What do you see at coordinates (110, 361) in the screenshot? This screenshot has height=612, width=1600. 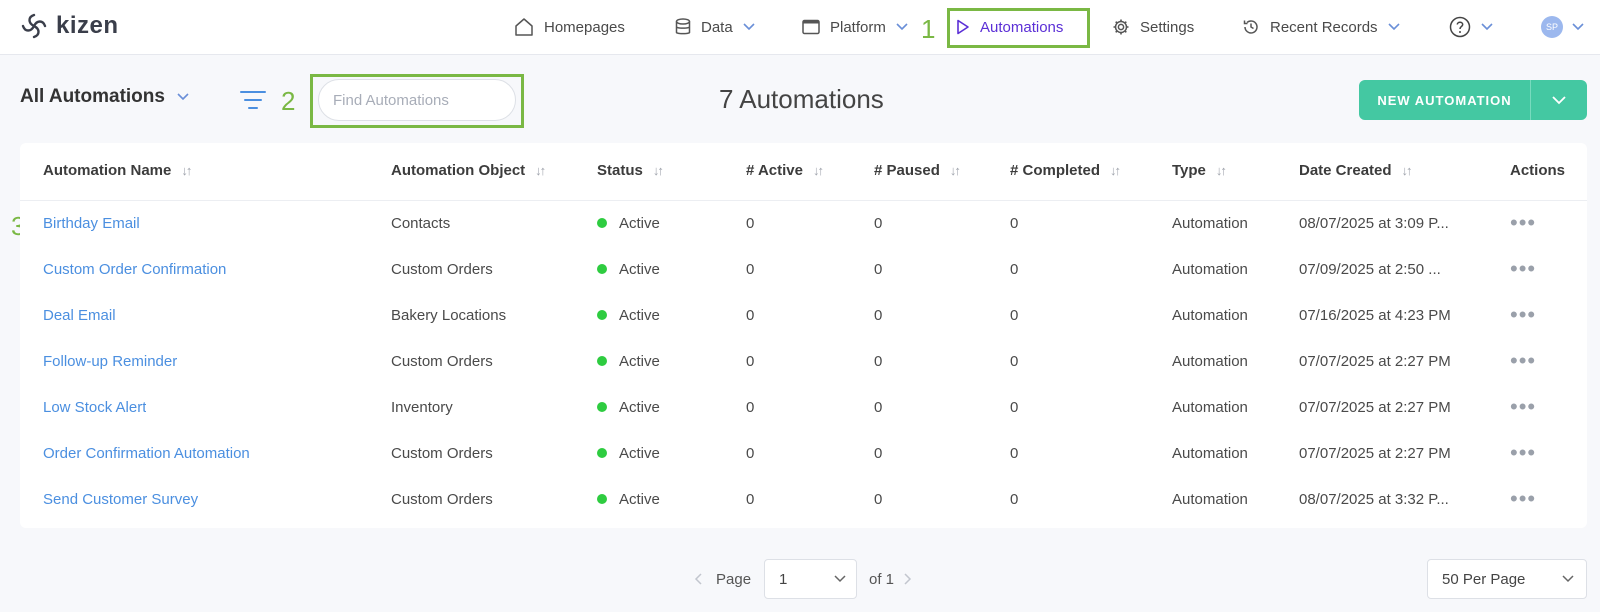 I see `col-automation-name-cell: Follow-up Reminder` at bounding box center [110, 361].